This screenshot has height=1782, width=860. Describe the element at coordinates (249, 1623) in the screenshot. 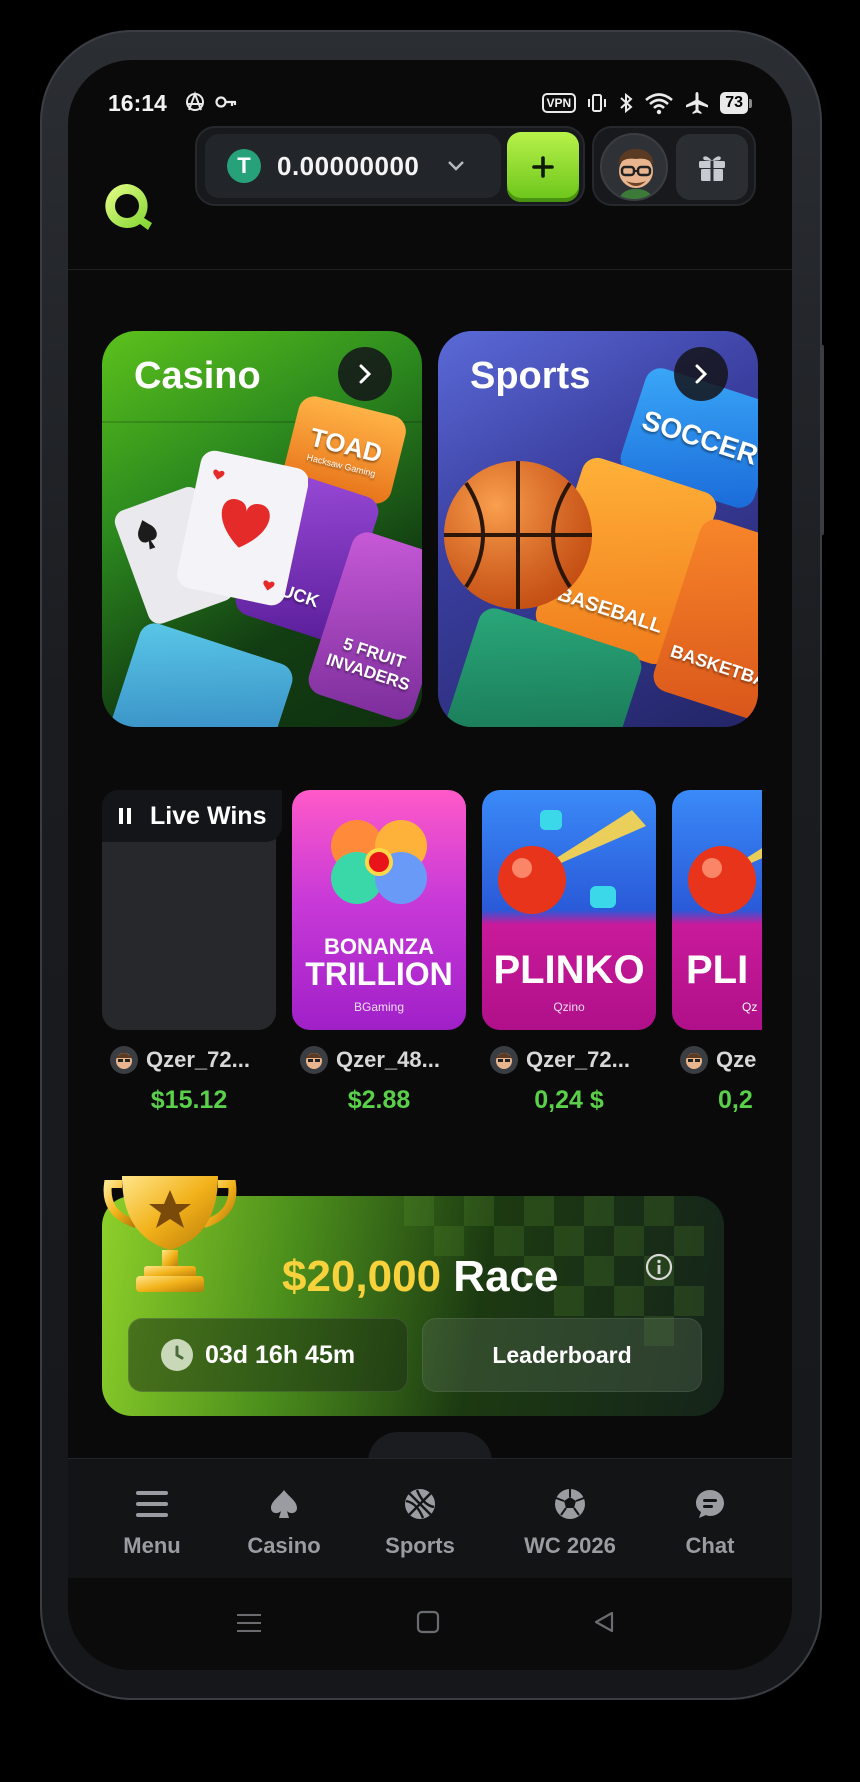

I see `recent-apps-icon` at that location.